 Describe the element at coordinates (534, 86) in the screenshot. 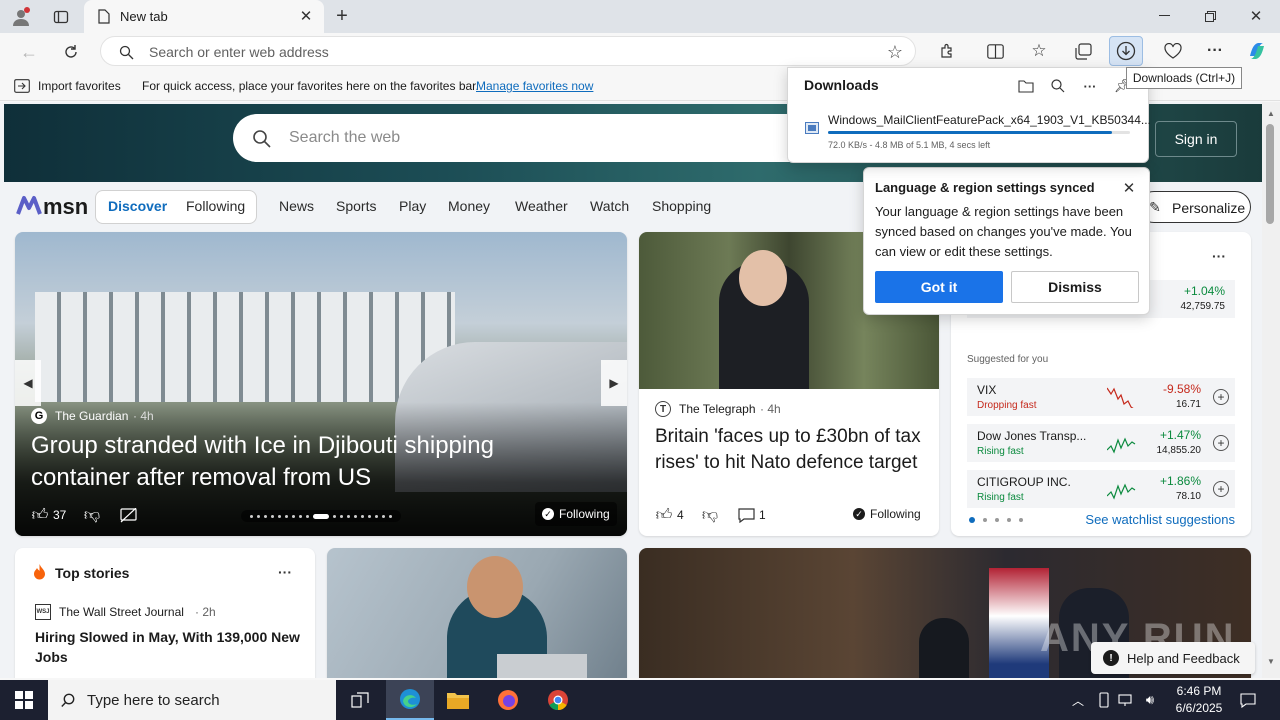

I see `manage-favorites-link: Manage favorites now` at that location.